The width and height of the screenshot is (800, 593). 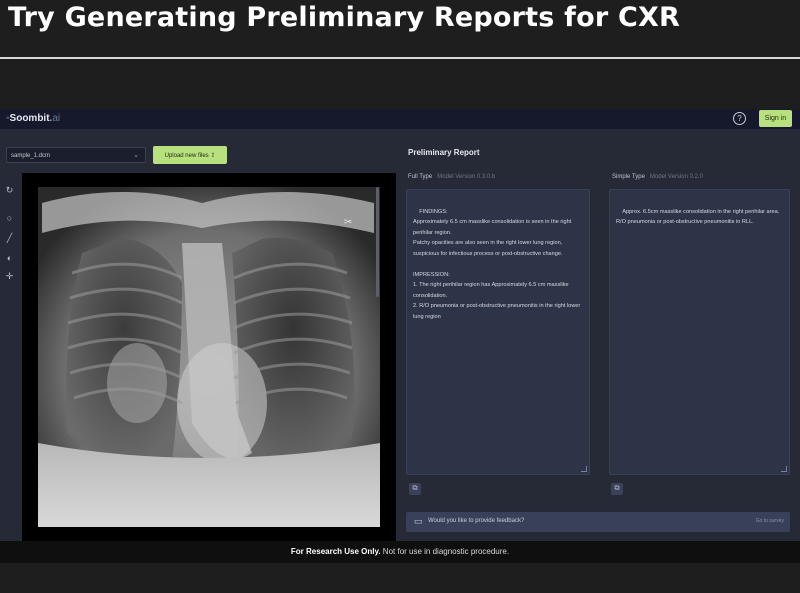 What do you see at coordinates (676, 177) in the screenshot?
I see `simple-type-version: Model Version 0.2.0` at bounding box center [676, 177].